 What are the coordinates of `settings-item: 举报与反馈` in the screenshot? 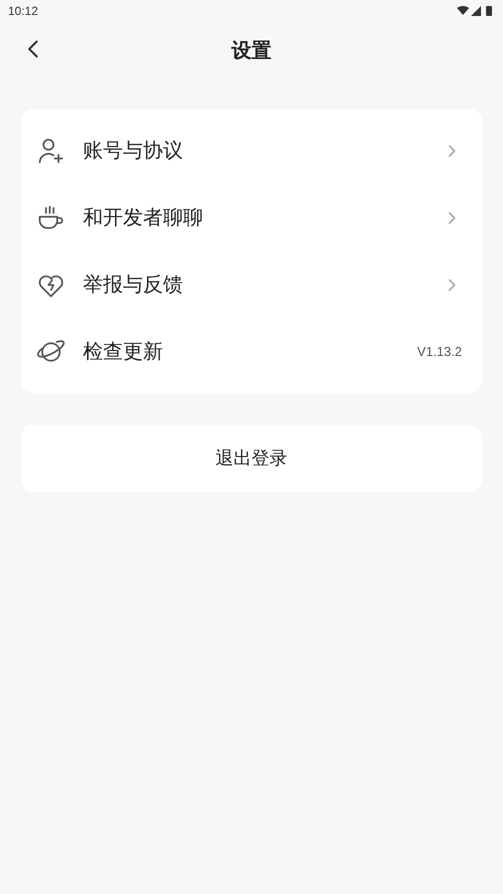 It's located at (251, 284).